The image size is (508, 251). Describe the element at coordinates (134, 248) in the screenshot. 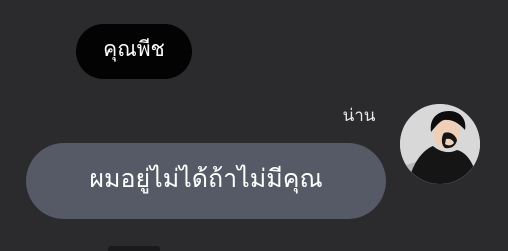

I see `bottom-edge-strip` at that location.